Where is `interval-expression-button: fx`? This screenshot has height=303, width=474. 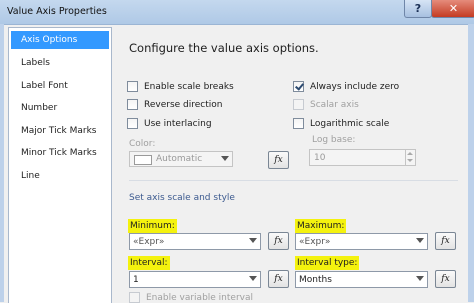 interval-expression-button: fx is located at coordinates (278, 279).